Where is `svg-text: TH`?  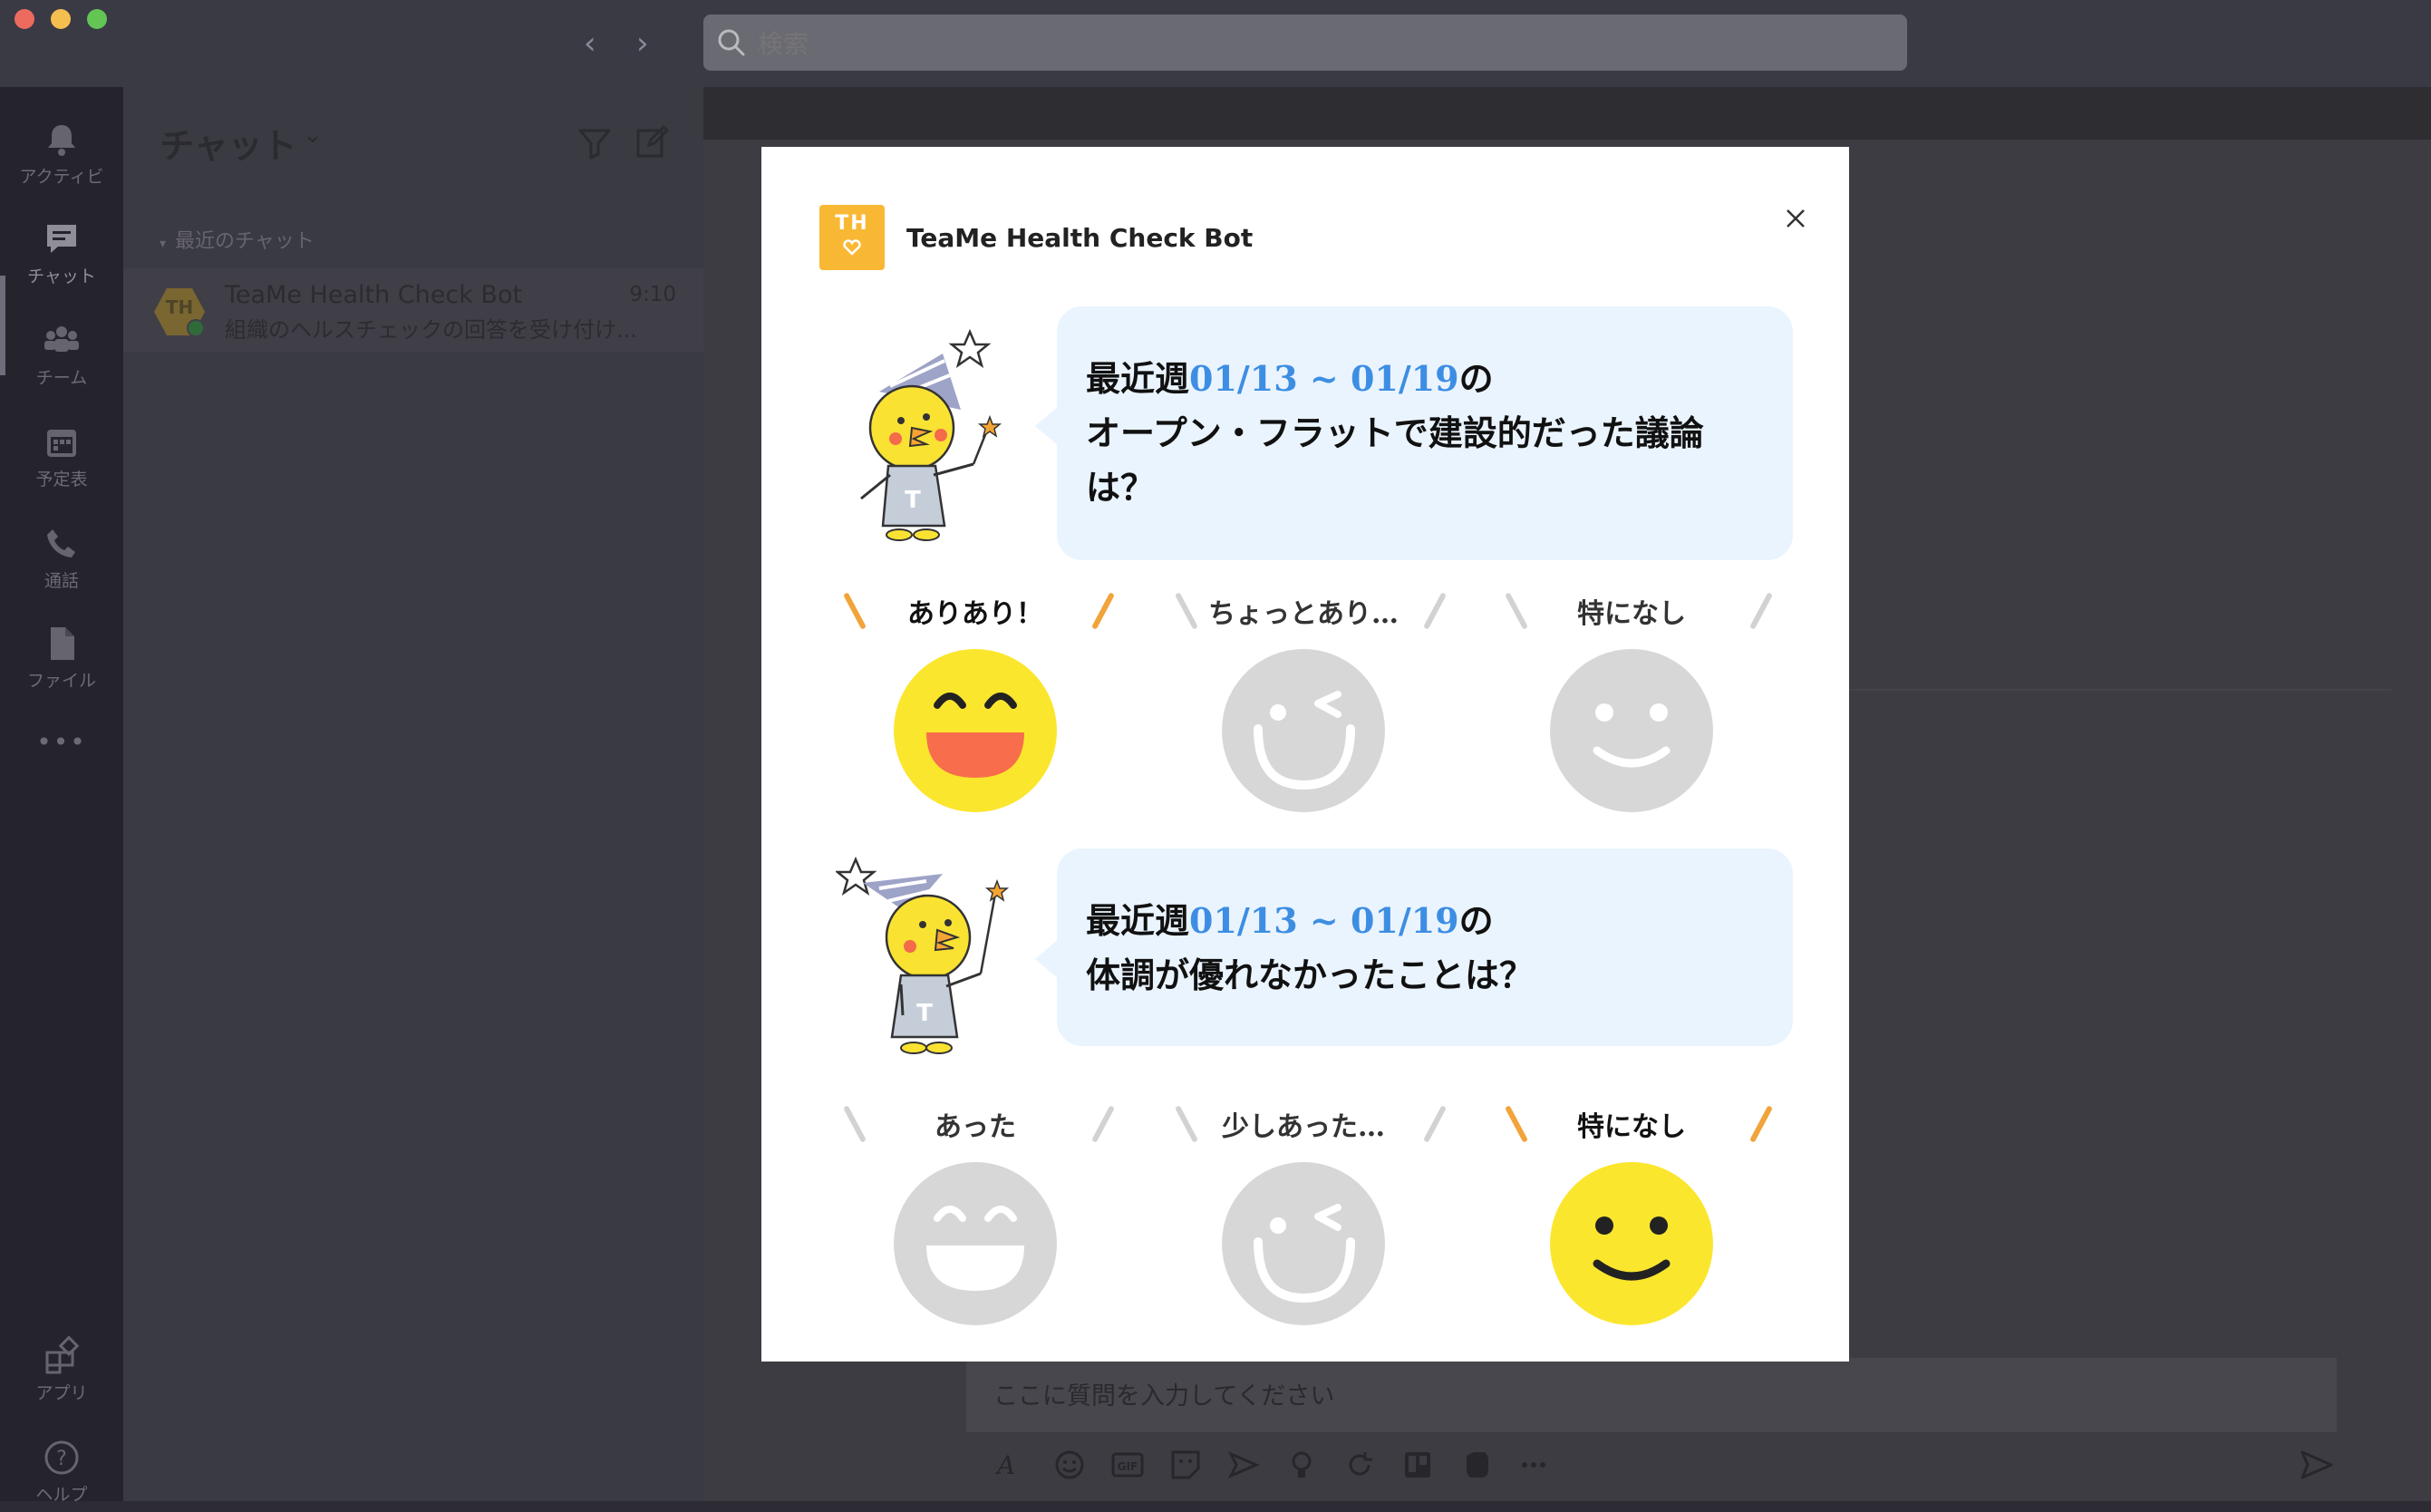 svg-text: TH is located at coordinates (179, 307).